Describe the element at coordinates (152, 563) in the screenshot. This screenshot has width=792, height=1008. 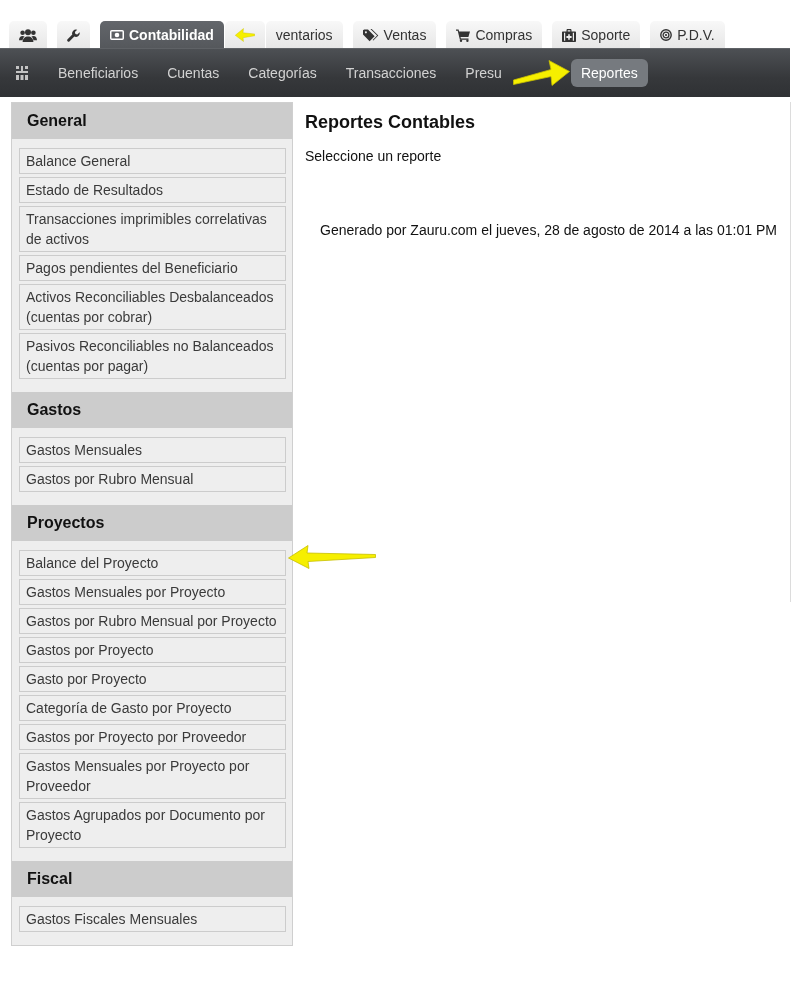
I see `report-link: Balance del Proyecto` at that location.